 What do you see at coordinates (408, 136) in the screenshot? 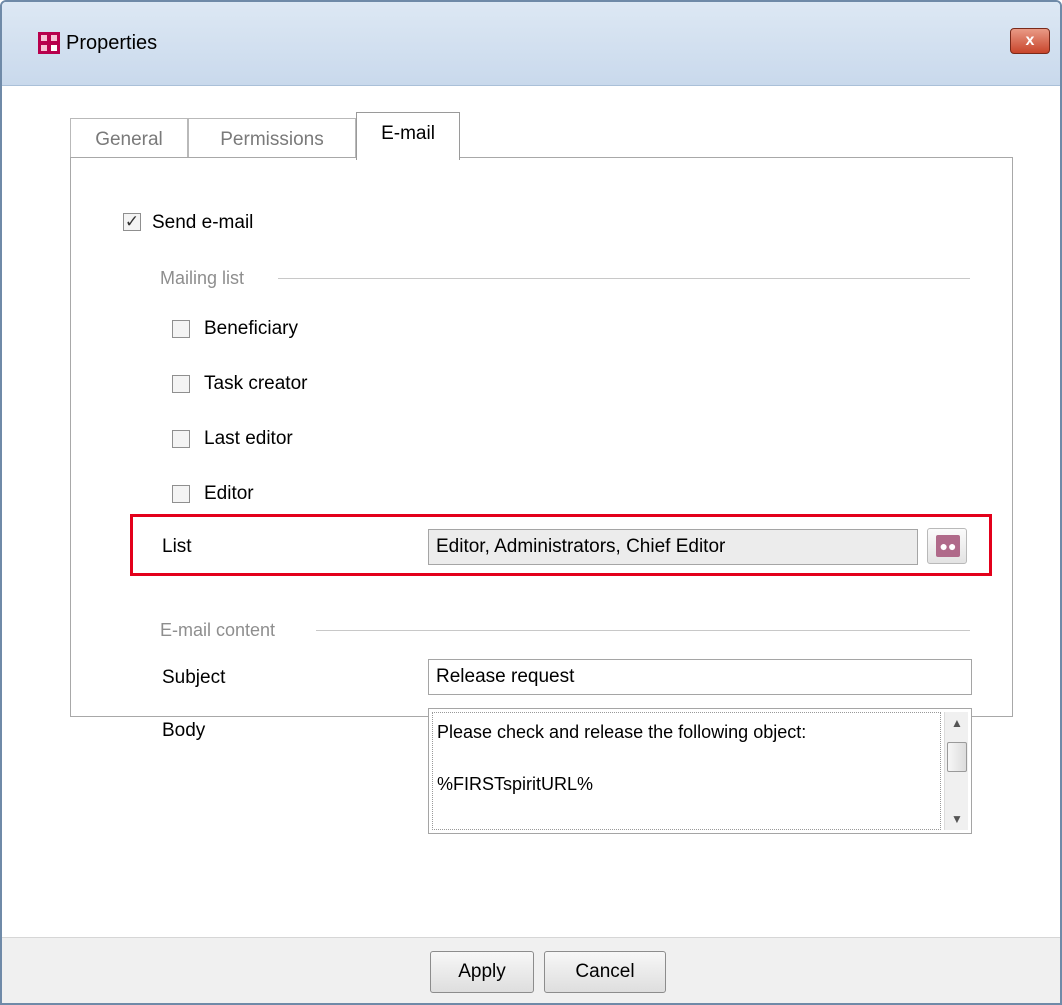
I see `tab-email: E-mail` at bounding box center [408, 136].